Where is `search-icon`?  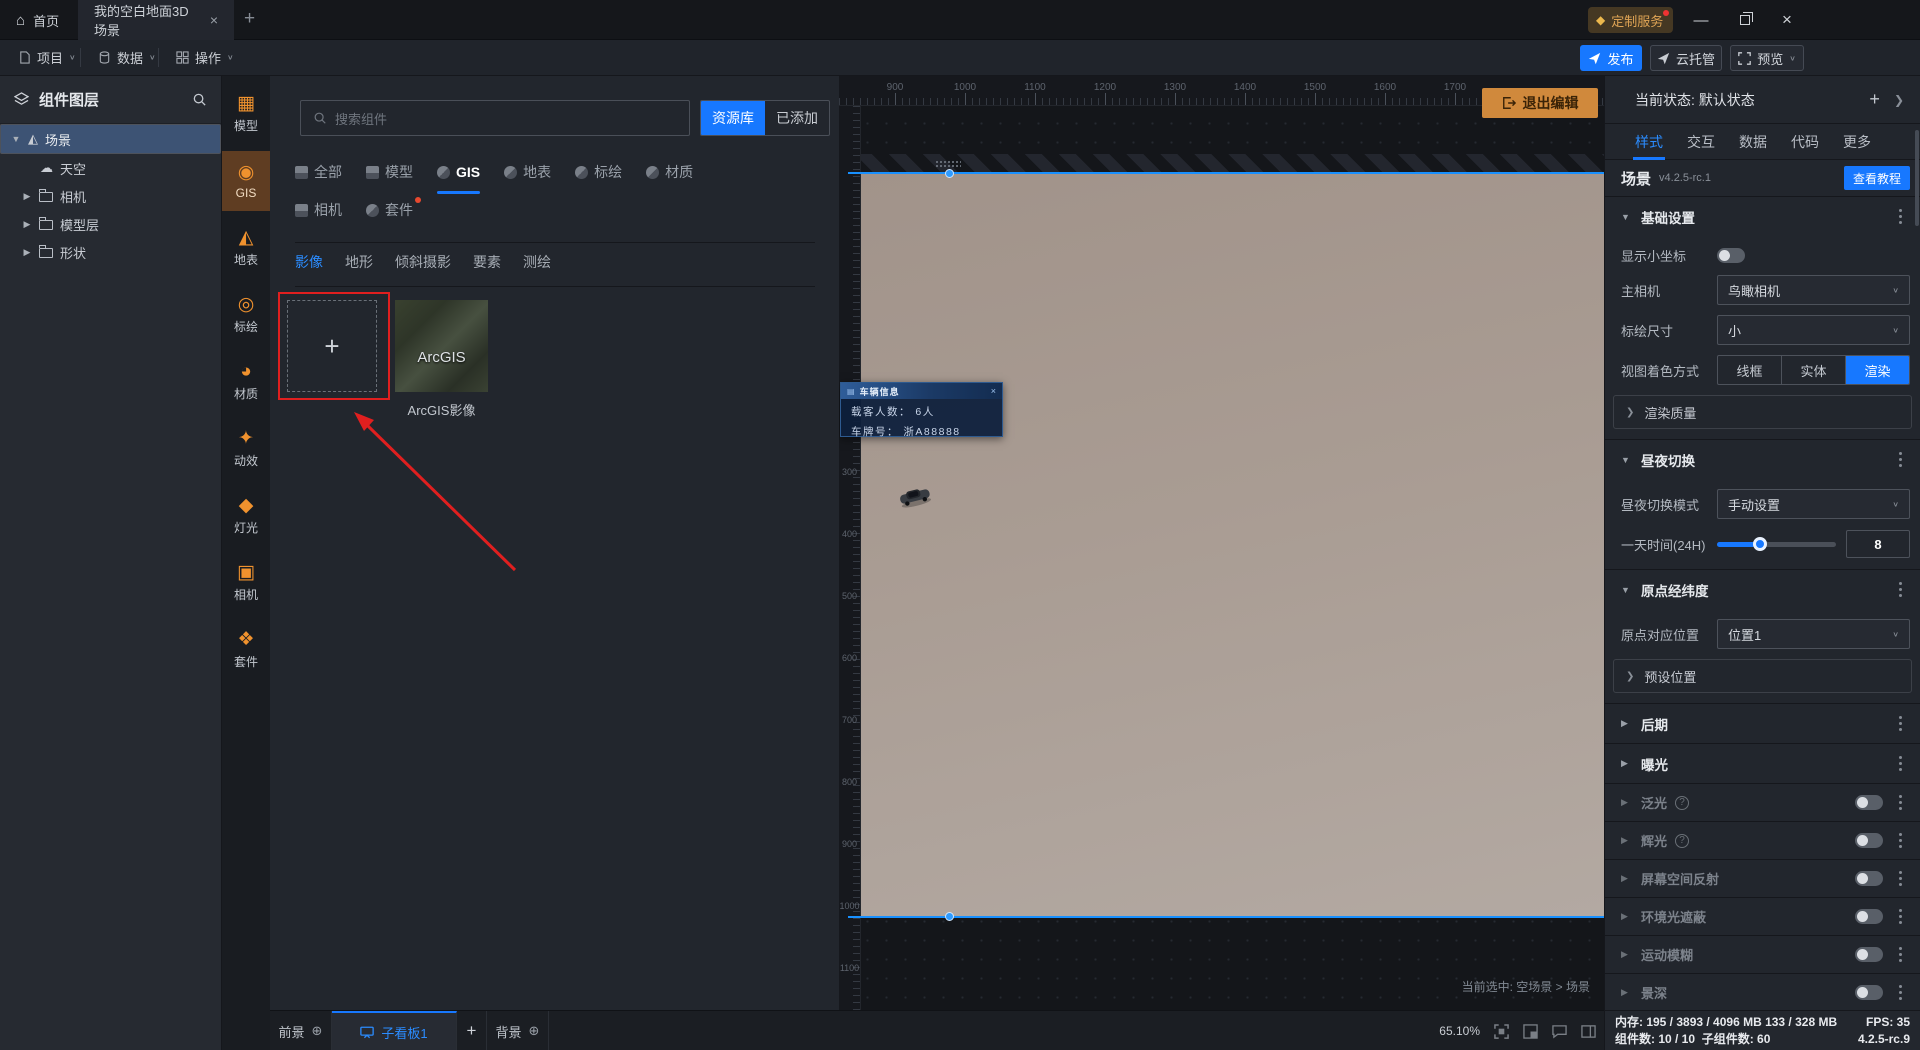 search-icon is located at coordinates (199, 99).